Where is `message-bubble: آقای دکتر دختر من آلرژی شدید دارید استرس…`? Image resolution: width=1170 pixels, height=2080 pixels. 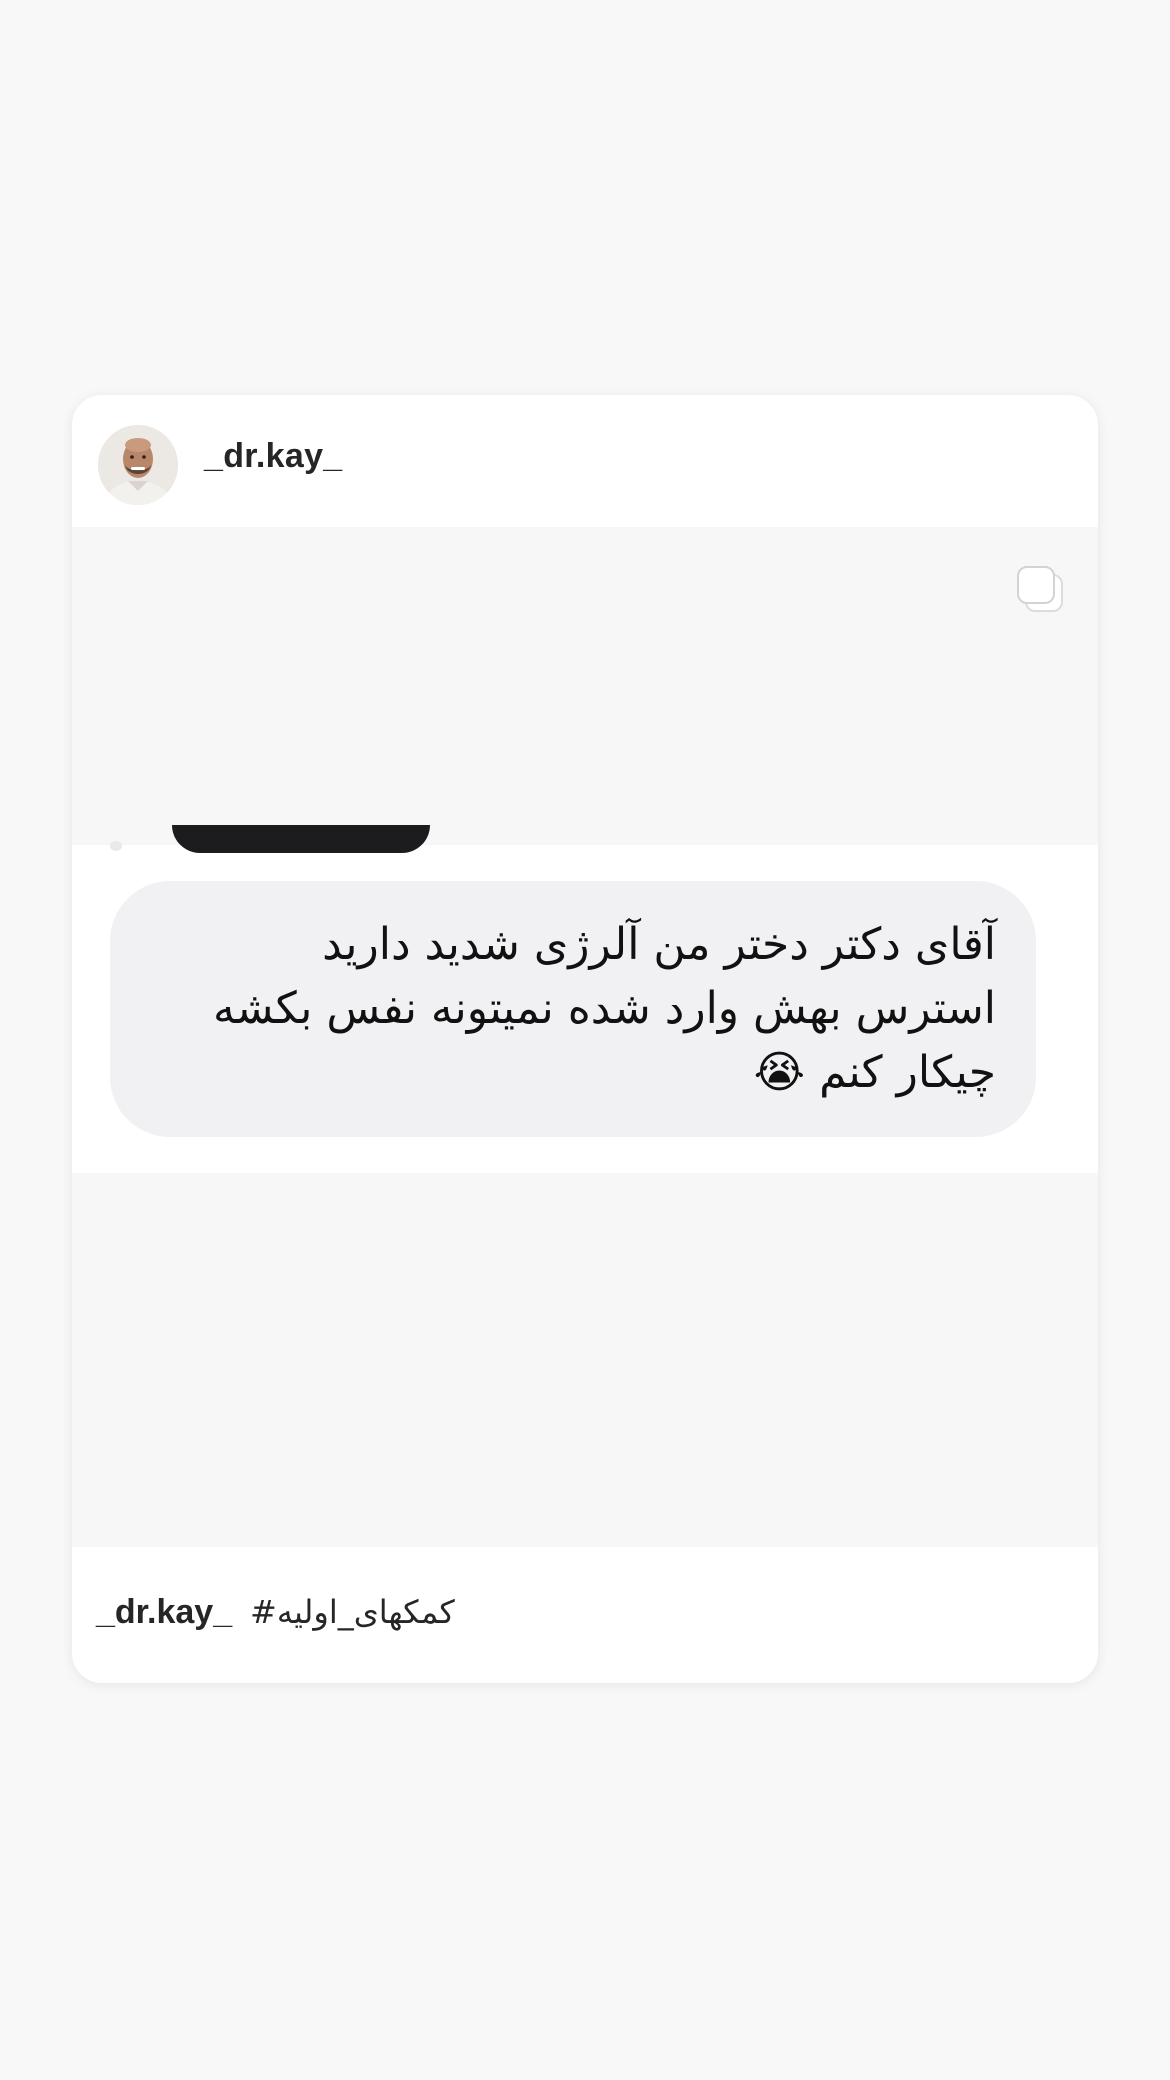 message-bubble: آقای دکتر دختر من آلرژی شدید دارید استرس… is located at coordinates (573, 1009).